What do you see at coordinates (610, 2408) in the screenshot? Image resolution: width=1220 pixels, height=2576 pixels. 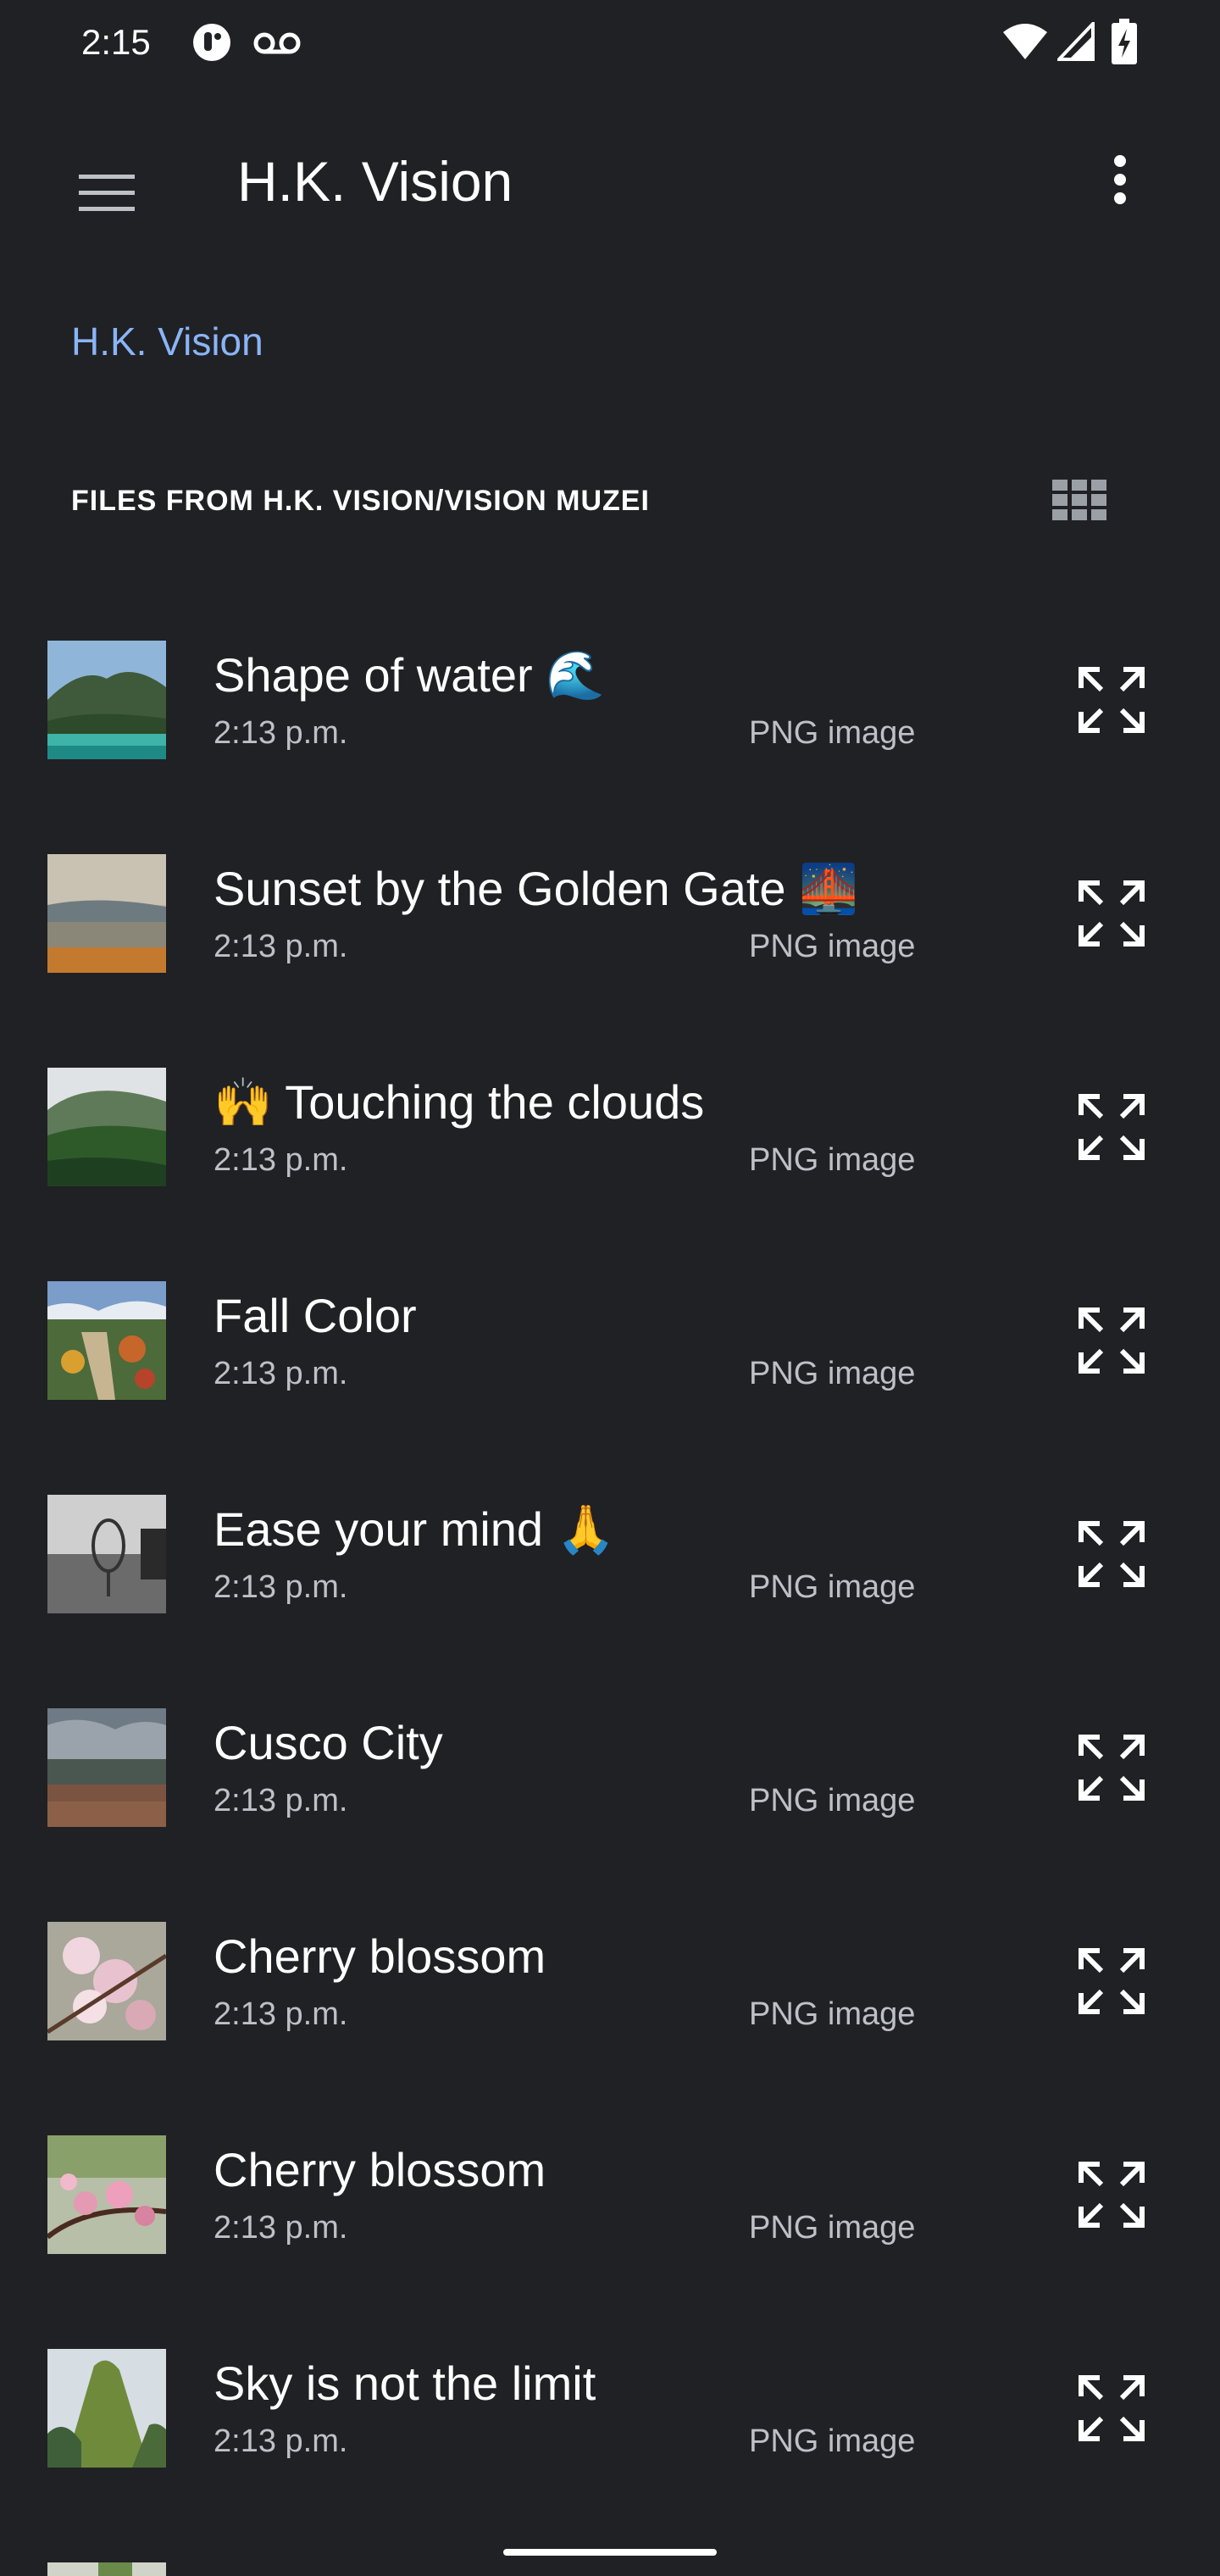 I see `list-item: Sky is not the limit 2:13 p.m. PNG image` at bounding box center [610, 2408].